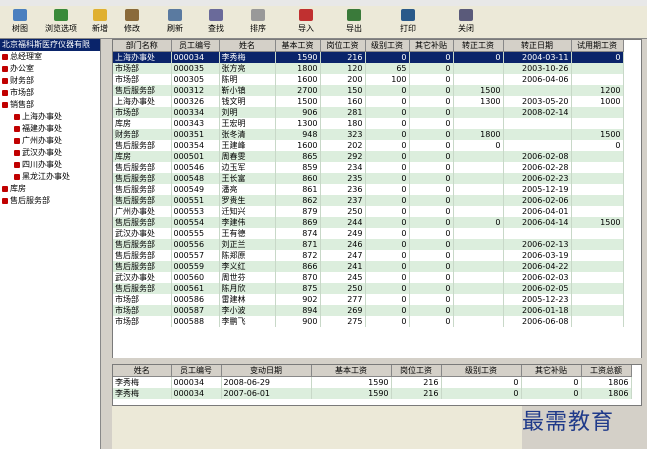 This screenshot has width=647, height=449. I want to click on table-row: 财务部 000351 张冬清 948 323 0 0 1800 1500, so click(368, 134).